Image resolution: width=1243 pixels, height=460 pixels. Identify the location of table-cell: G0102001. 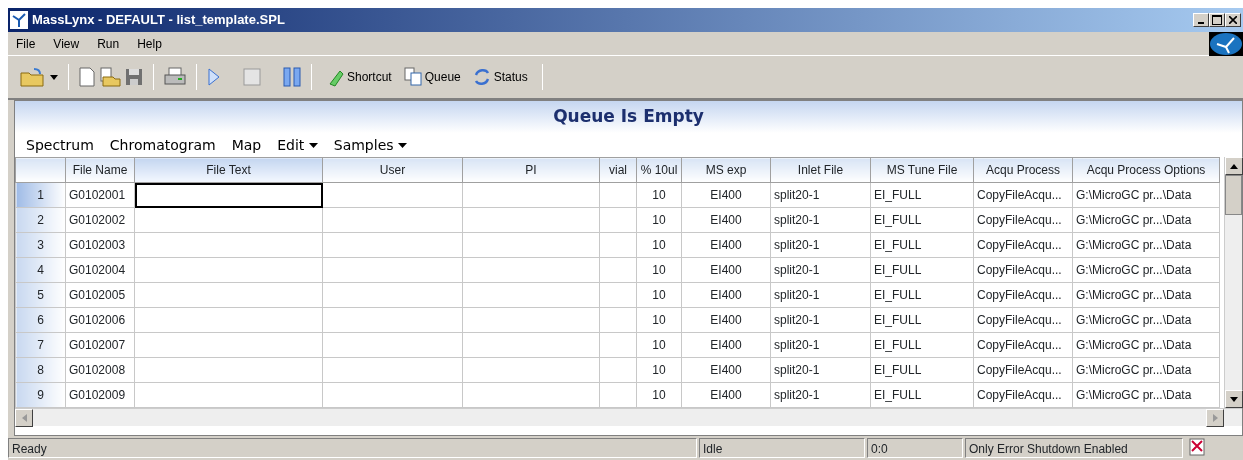
(100, 195).